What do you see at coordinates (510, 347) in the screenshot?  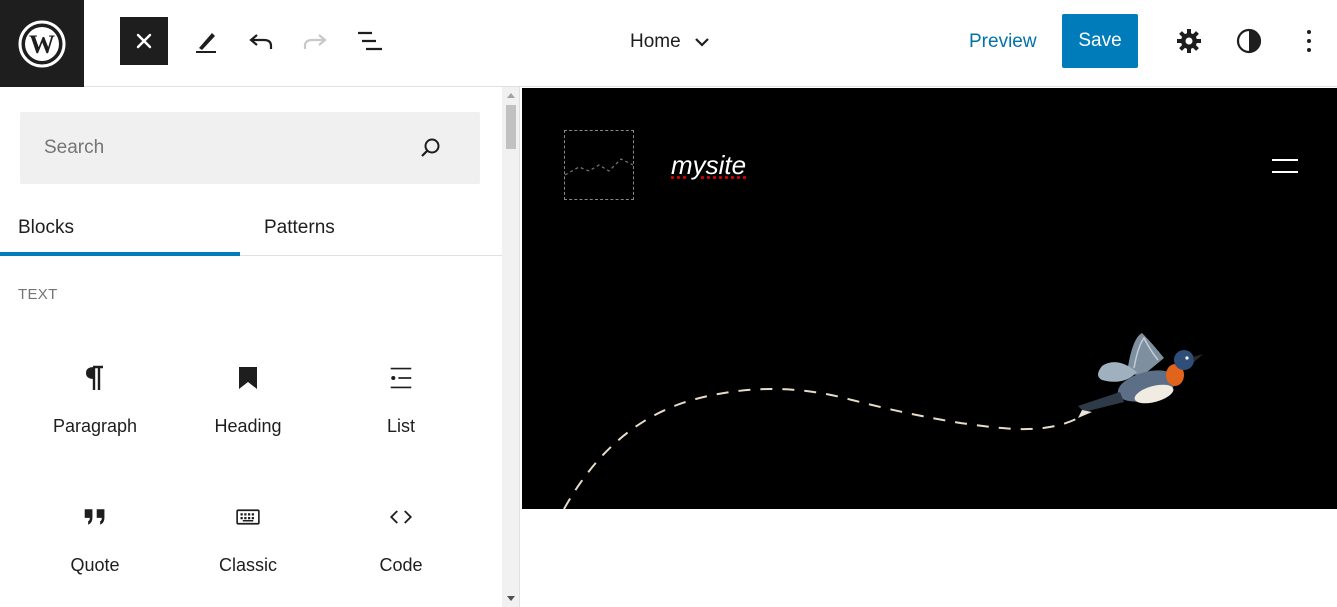 I see `sidebar-scrollbar` at bounding box center [510, 347].